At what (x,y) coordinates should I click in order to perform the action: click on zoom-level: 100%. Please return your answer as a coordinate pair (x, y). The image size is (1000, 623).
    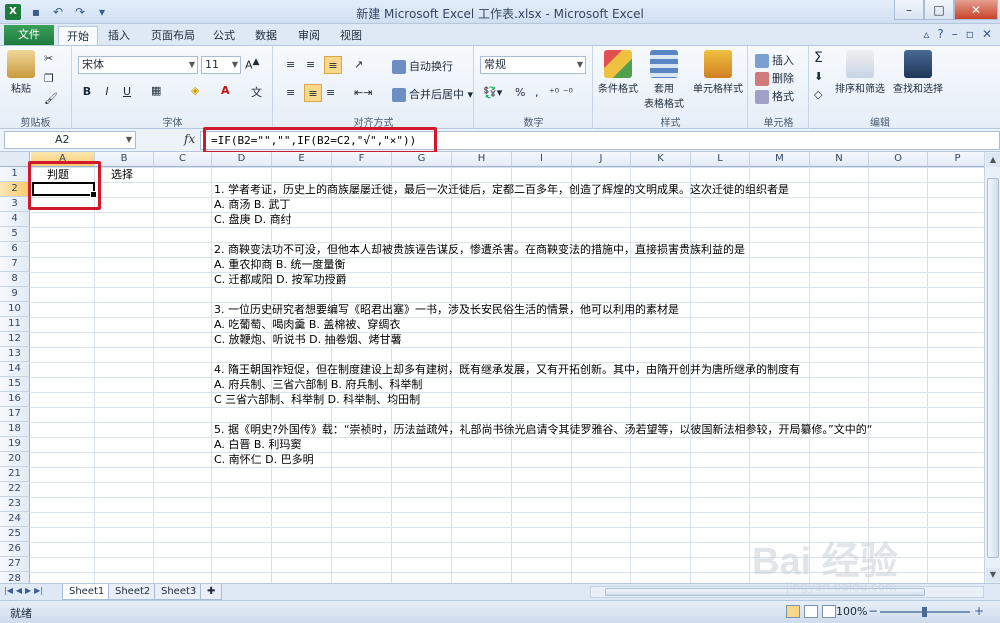
    Looking at the image, I should click on (851, 611).